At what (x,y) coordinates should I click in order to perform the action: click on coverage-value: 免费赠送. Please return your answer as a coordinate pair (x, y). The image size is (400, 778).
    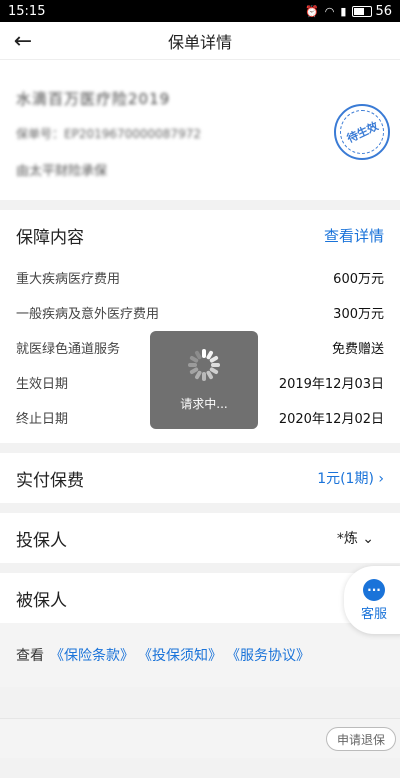
    Looking at the image, I should click on (357, 349).